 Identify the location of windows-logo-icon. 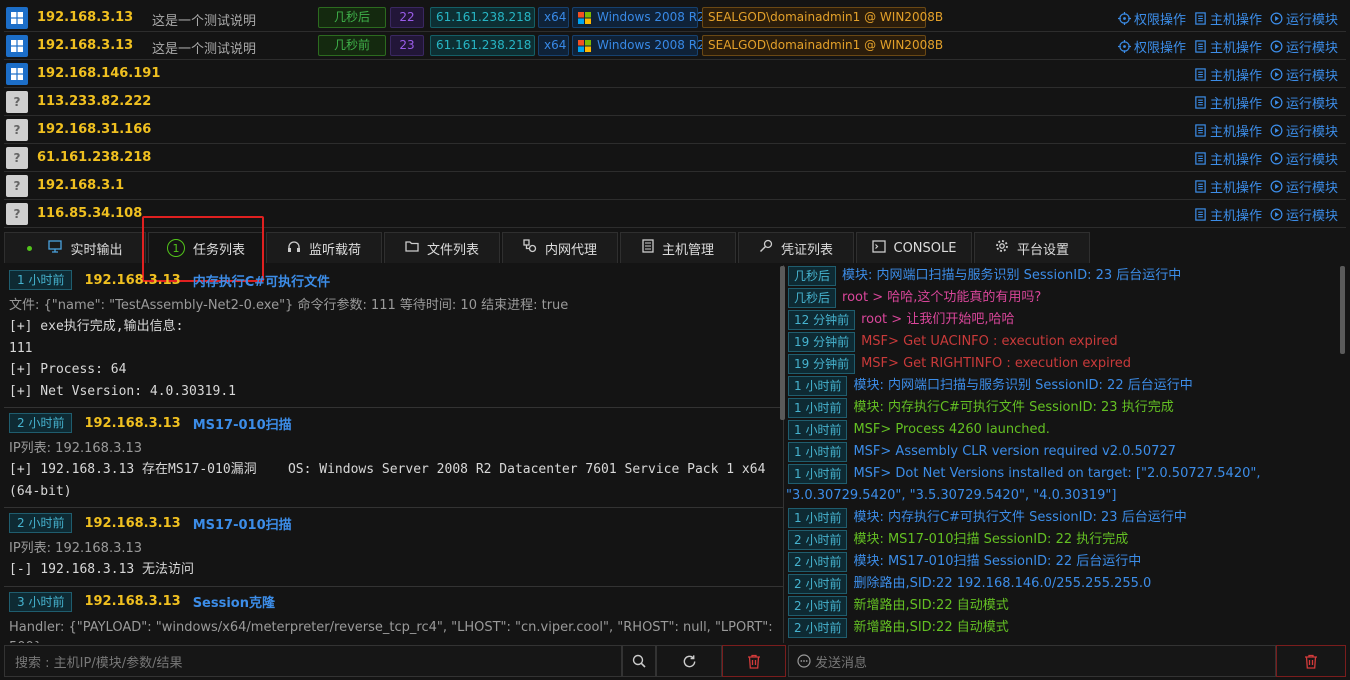
(584, 18).